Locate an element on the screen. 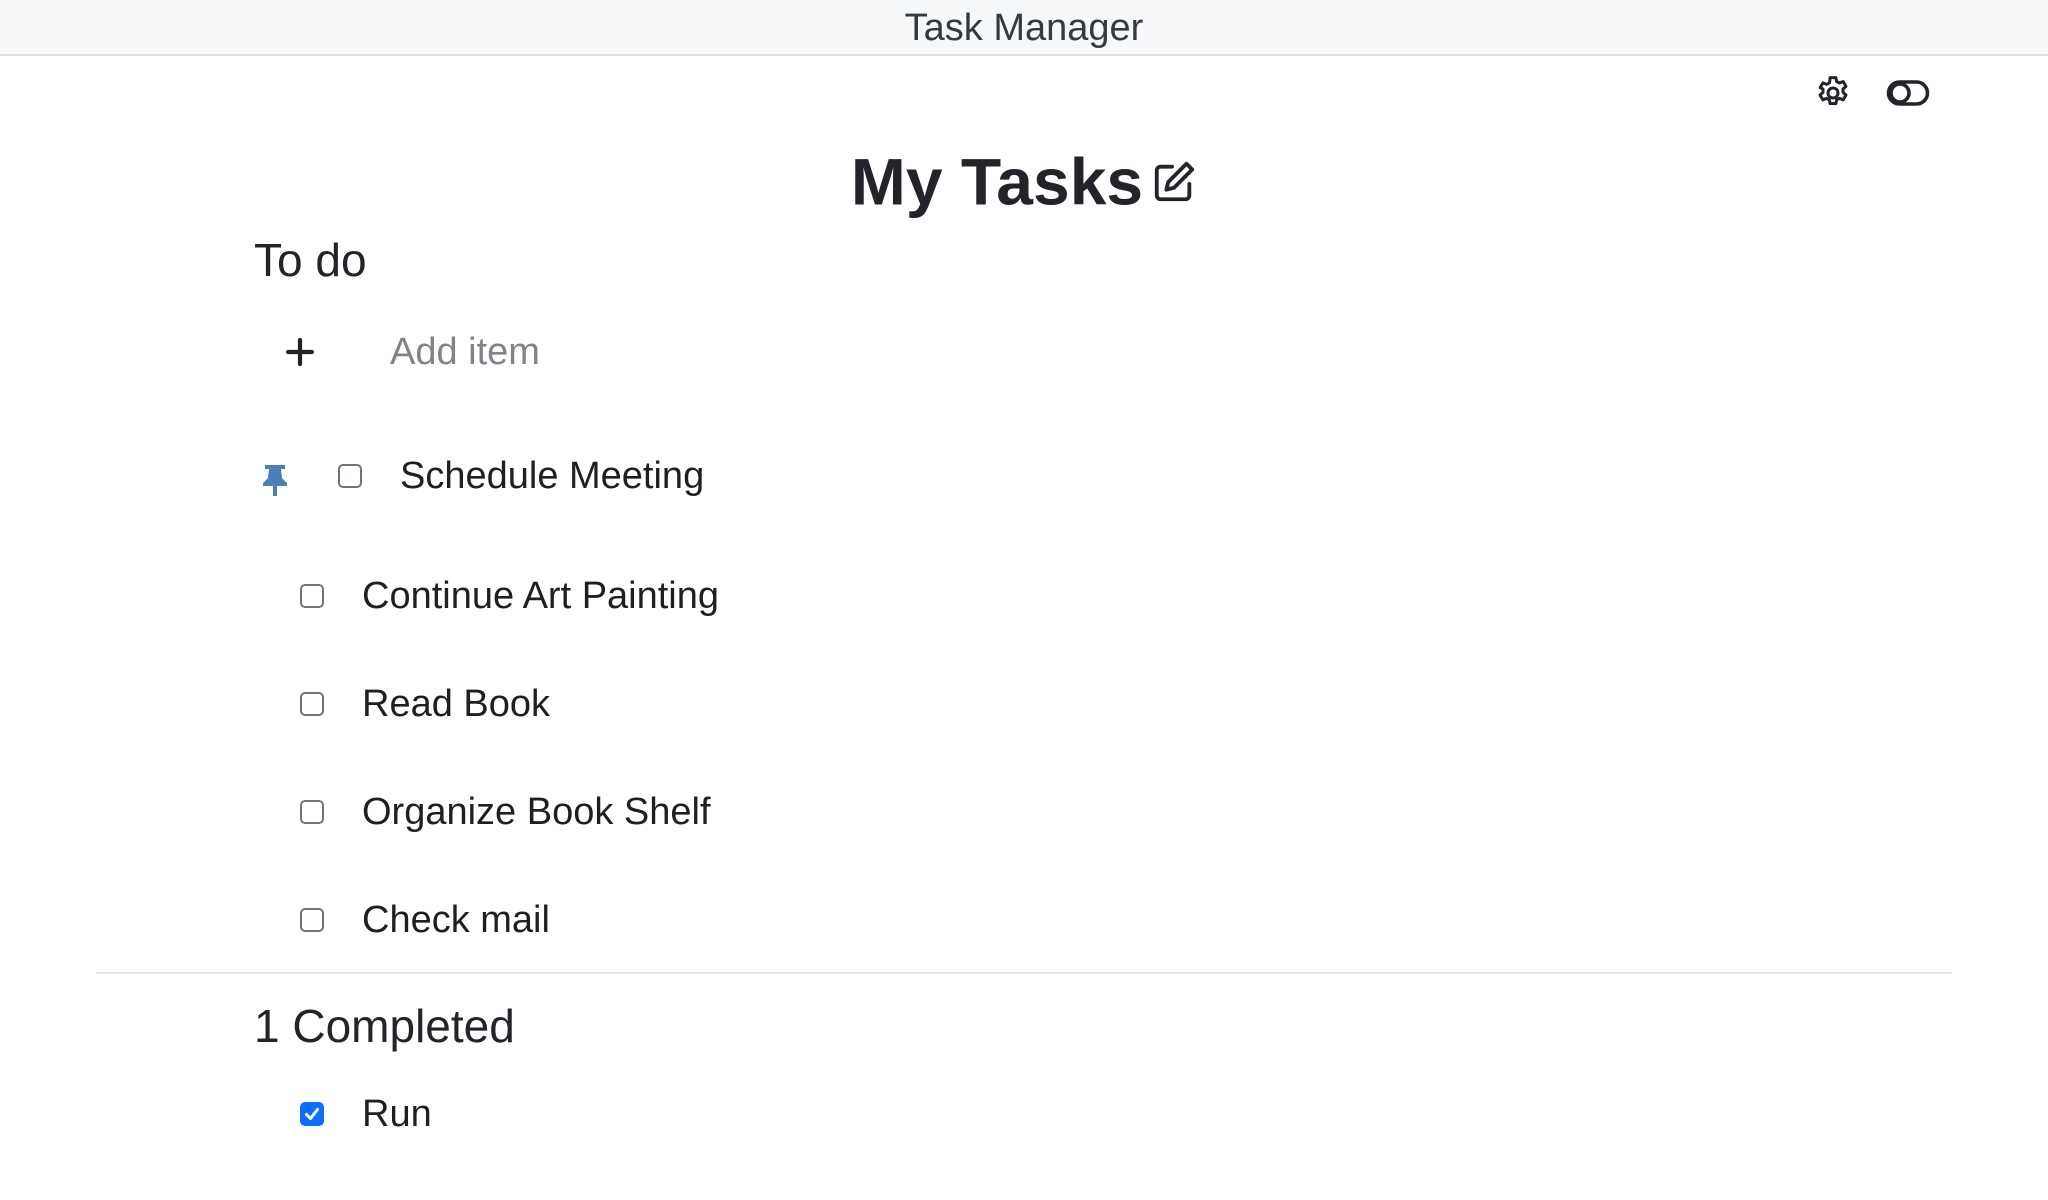 This screenshot has width=2048, height=1200. settings-button is located at coordinates (1833, 93).